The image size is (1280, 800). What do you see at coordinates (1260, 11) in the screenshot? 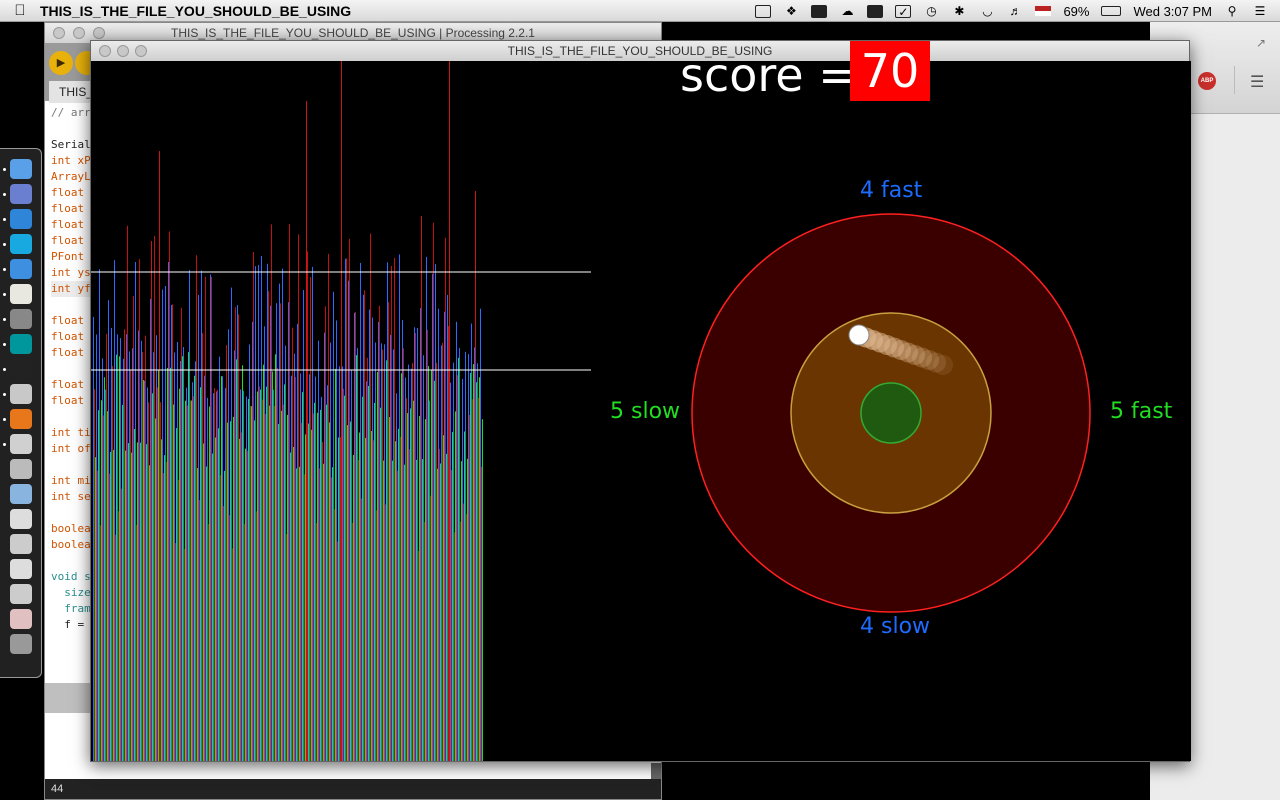
I see `notification-center-icon: ☰` at bounding box center [1260, 11].